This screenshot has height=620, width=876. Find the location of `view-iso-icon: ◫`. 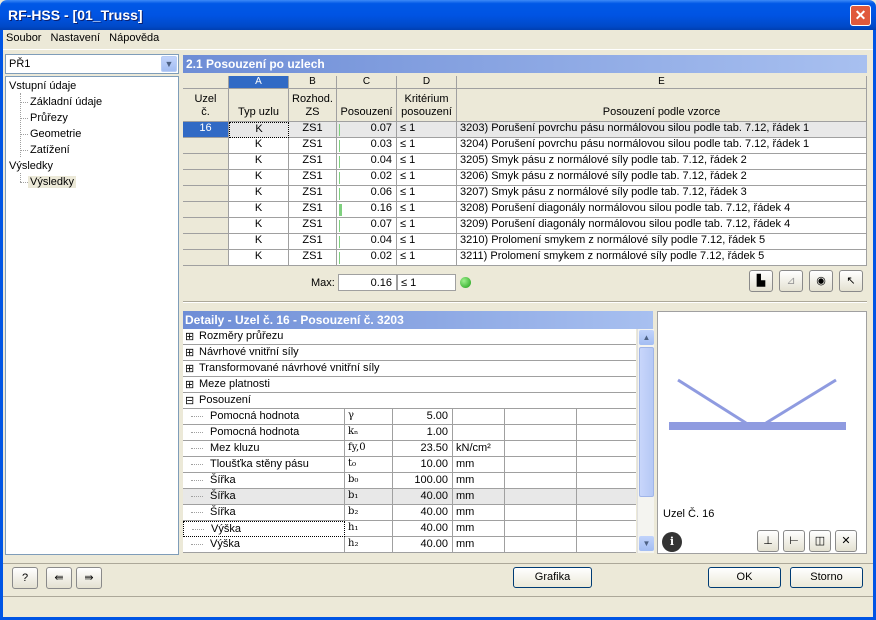

view-iso-icon: ◫ is located at coordinates (820, 541).